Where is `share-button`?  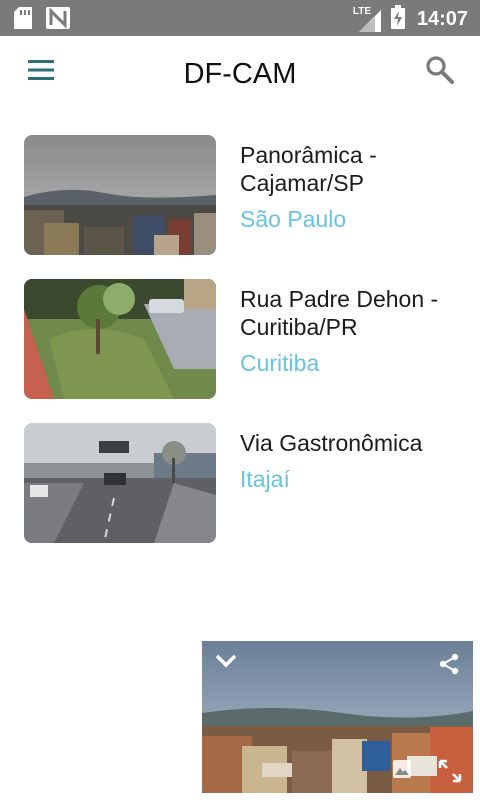
share-button is located at coordinates (449, 666).